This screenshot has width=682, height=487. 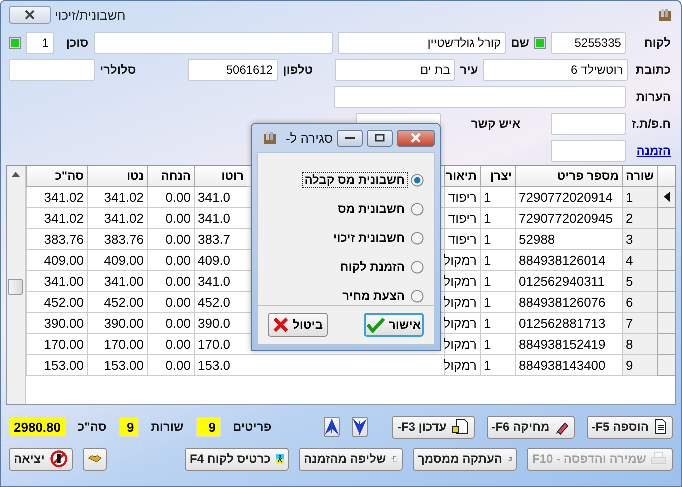 I want to click on radio-option: חשבונית מס, so click(x=379, y=209).